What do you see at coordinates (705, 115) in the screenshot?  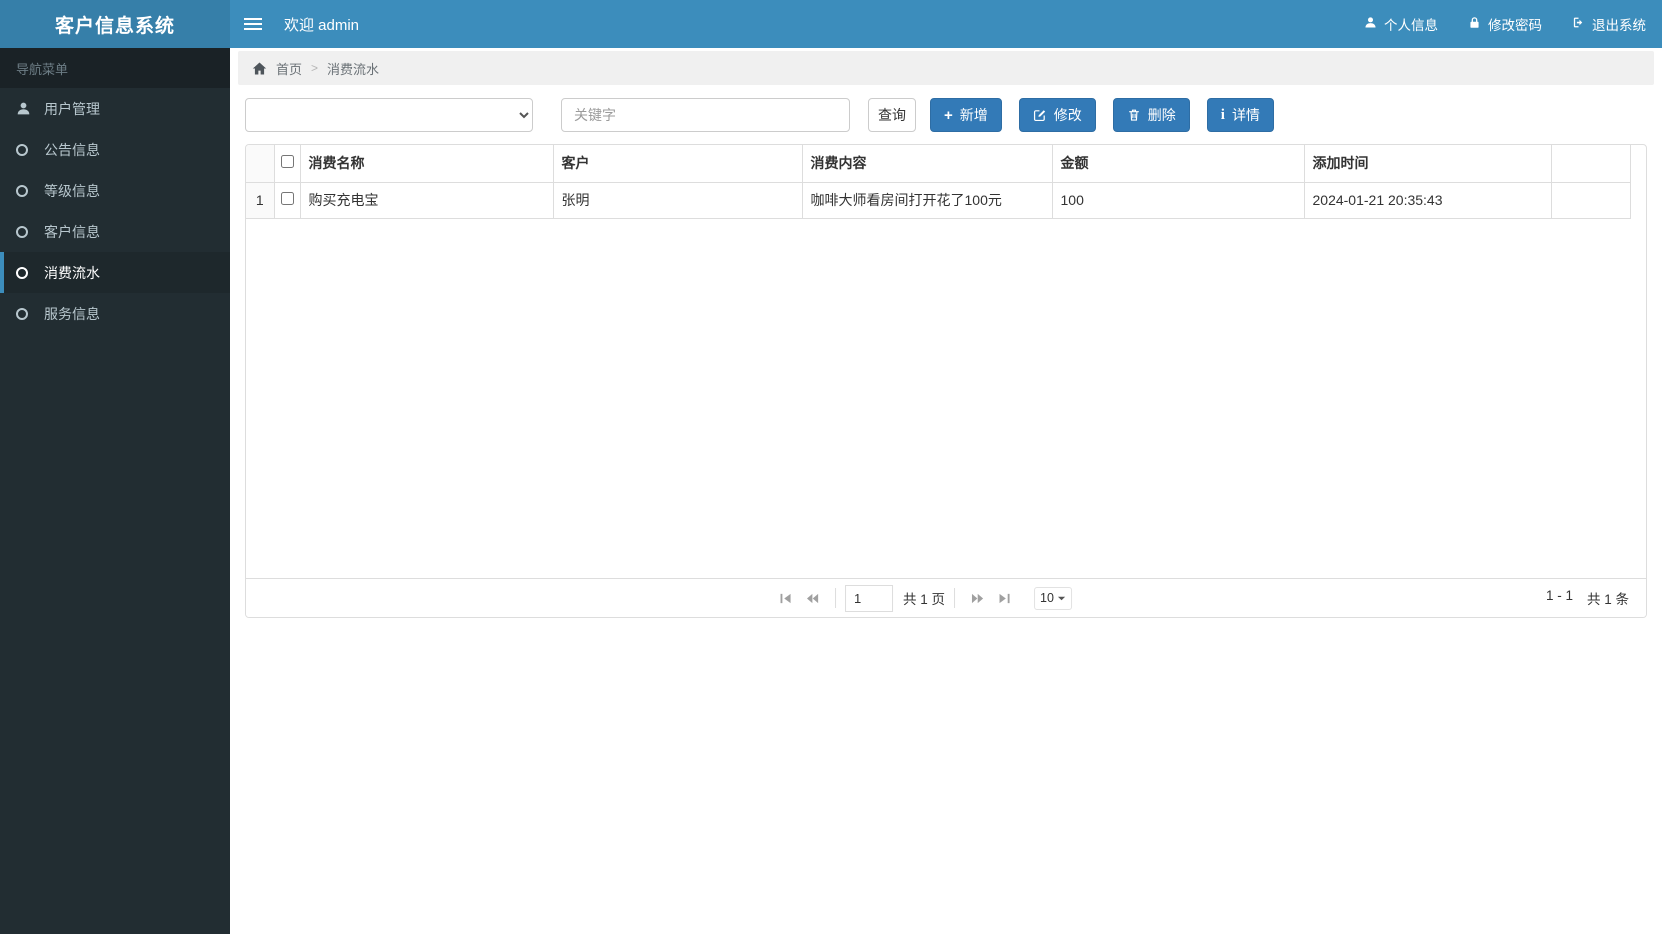 I see `keyword-input` at bounding box center [705, 115].